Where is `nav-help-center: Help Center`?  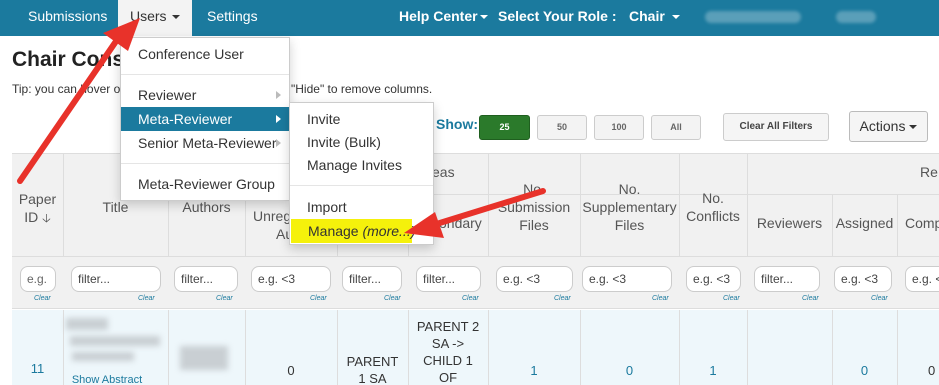 nav-help-center: Help Center is located at coordinates (443, 18).